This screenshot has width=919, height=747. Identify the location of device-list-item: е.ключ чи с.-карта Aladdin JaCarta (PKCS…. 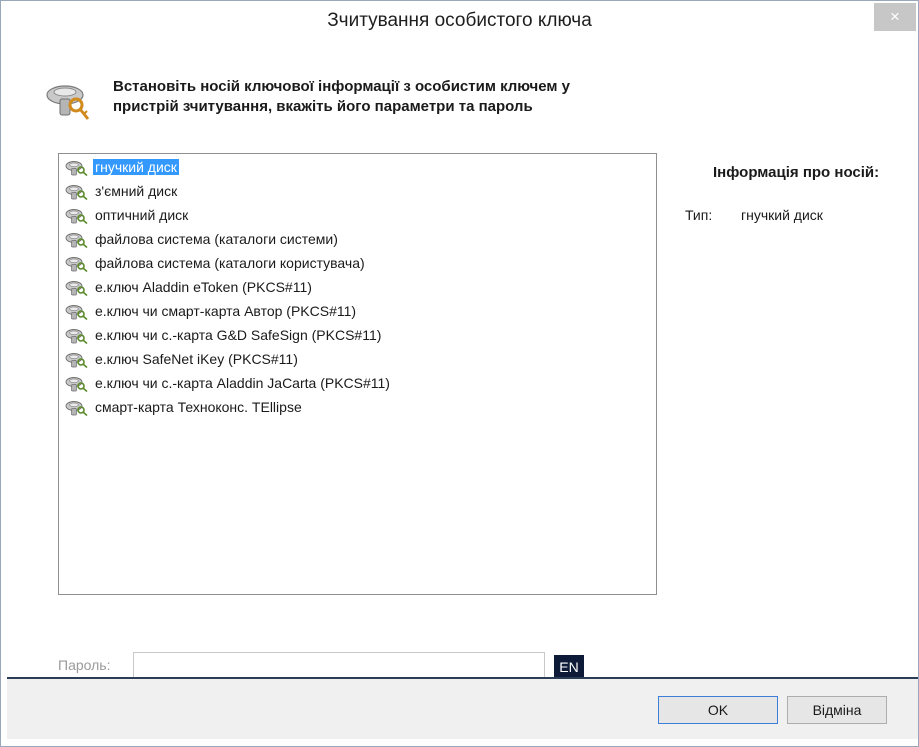
(357, 382).